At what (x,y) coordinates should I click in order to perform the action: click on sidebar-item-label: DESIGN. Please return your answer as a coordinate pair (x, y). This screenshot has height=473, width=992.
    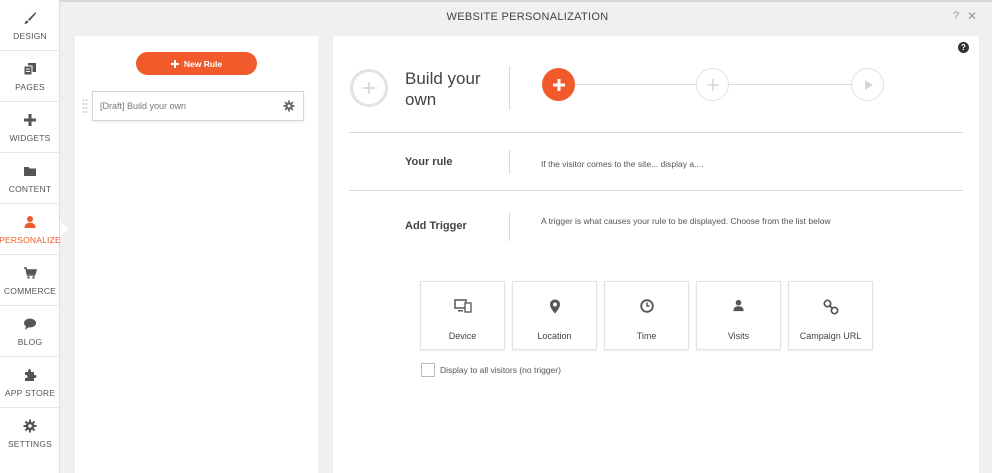
    Looking at the image, I should click on (30, 35).